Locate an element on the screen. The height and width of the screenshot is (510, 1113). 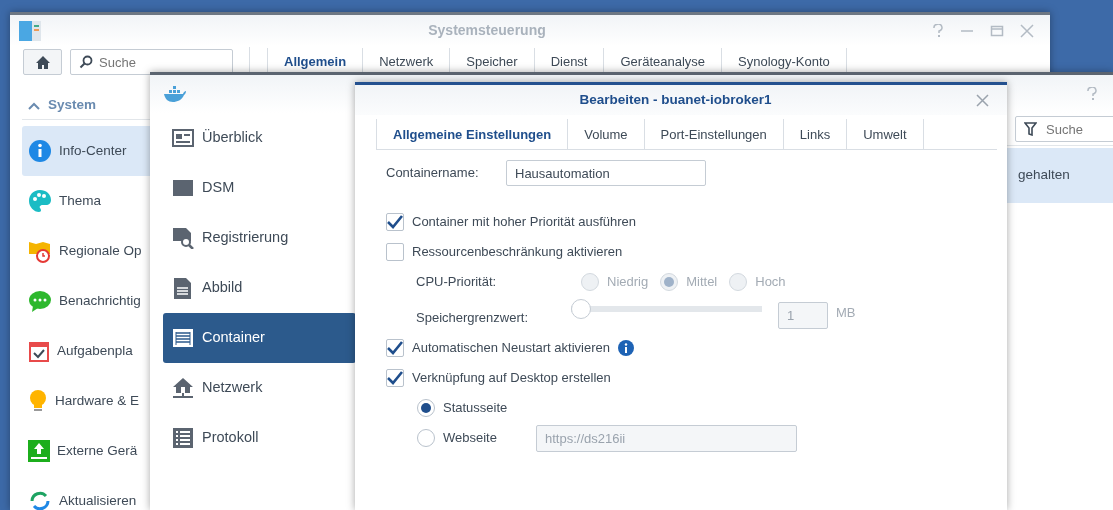
checkbox-label: Ressourcenbeschränkung aktivieren is located at coordinates (517, 252).